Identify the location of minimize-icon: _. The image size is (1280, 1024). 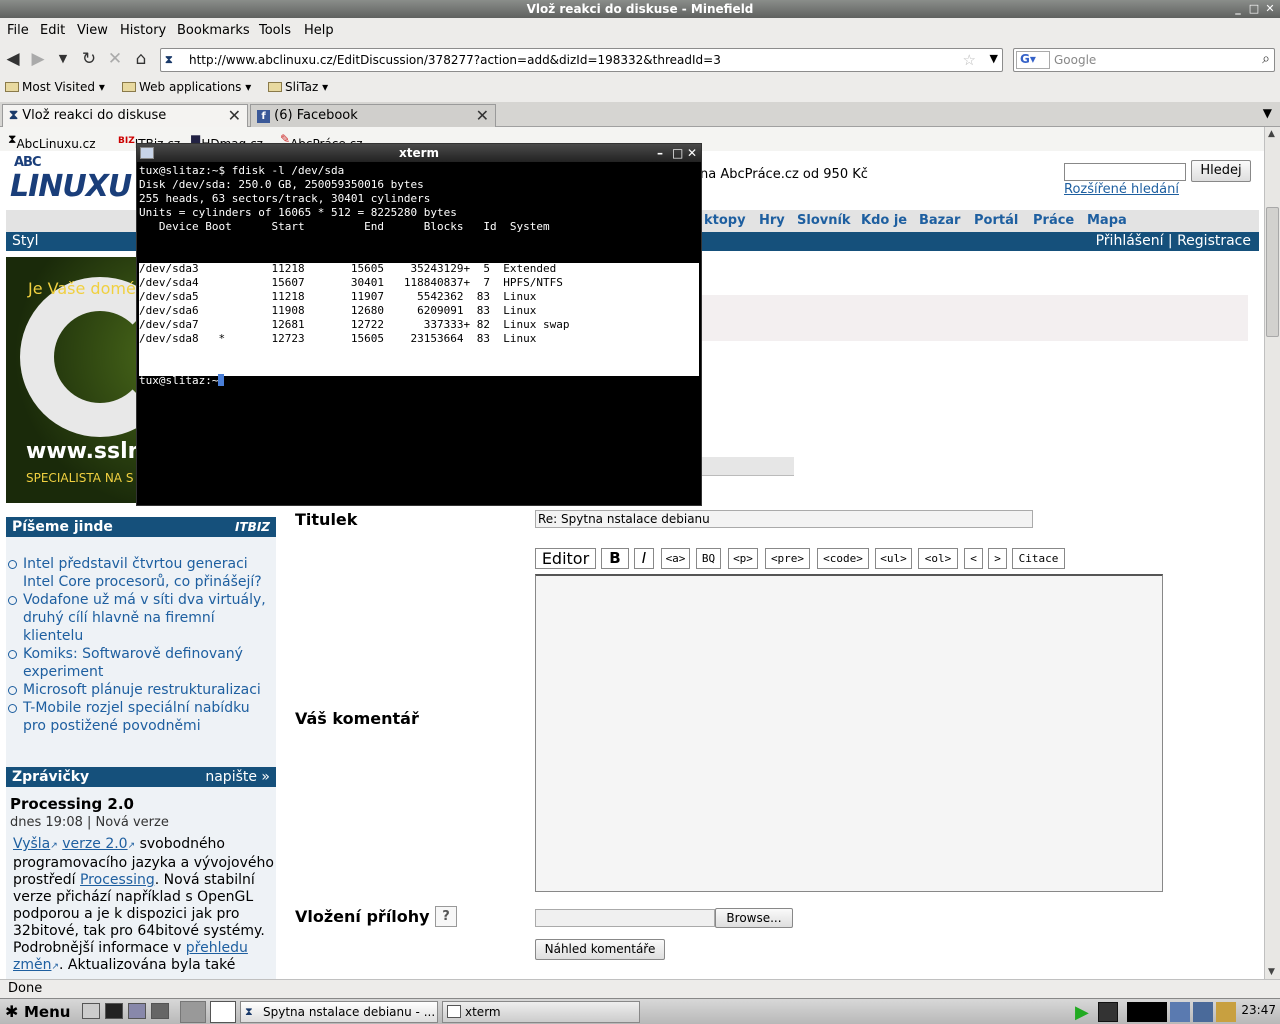
(1238, 9).